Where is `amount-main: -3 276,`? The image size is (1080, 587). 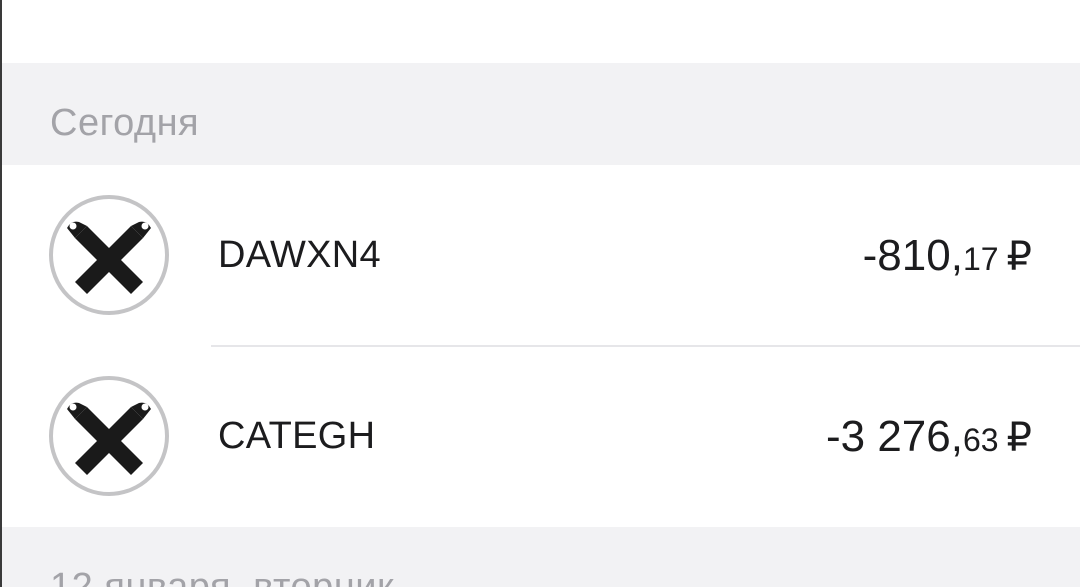
amount-main: -3 276, is located at coordinates (894, 436).